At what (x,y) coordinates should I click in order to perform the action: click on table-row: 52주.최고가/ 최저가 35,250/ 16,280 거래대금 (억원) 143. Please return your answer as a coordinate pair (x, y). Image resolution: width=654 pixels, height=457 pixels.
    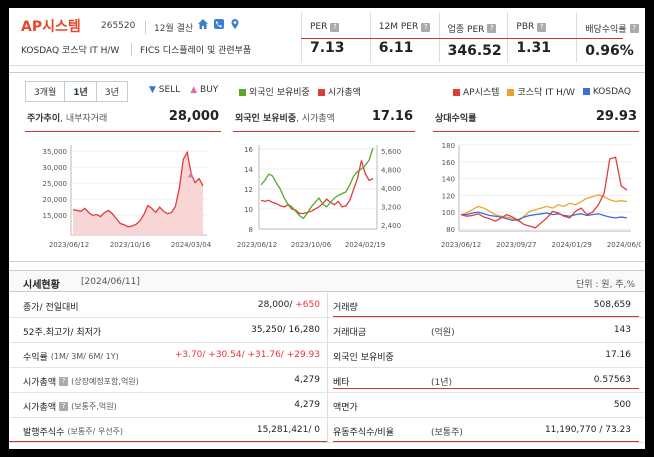
    Looking at the image, I should click on (327, 330).